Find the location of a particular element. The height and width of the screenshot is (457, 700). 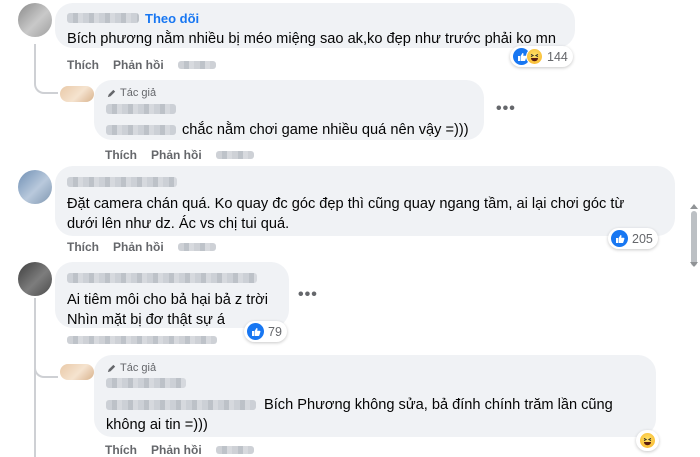

reaction-summary is located at coordinates (647, 440).